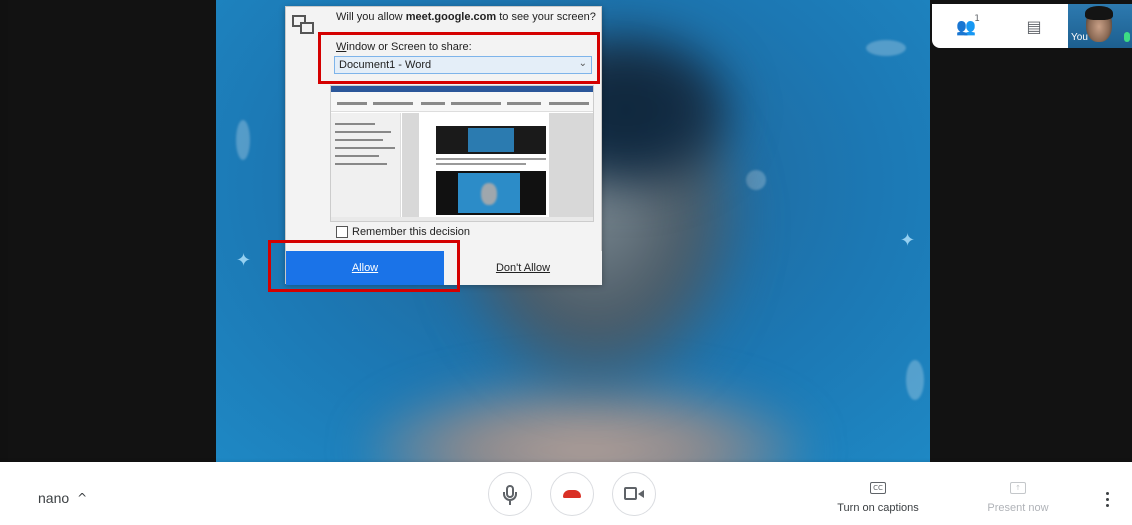  I want to click on present-now-button: ↑ Present now, so click(1018, 498).